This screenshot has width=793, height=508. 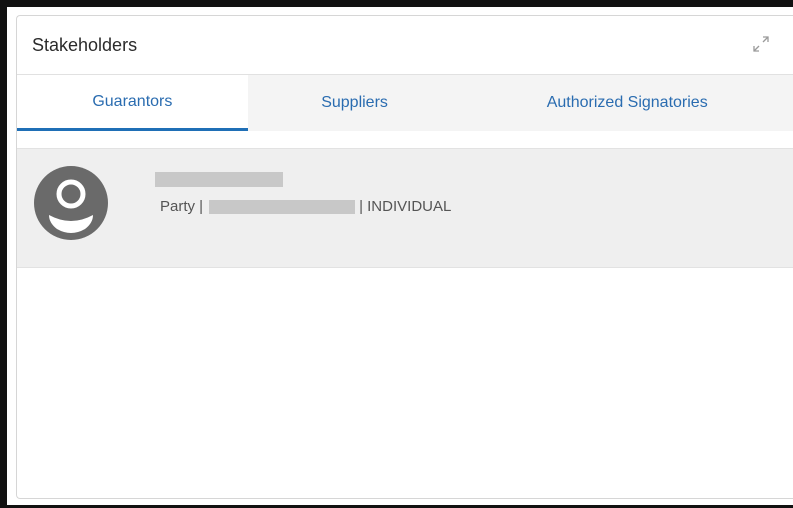 What do you see at coordinates (405, 139) in the screenshot?
I see `spacer` at bounding box center [405, 139].